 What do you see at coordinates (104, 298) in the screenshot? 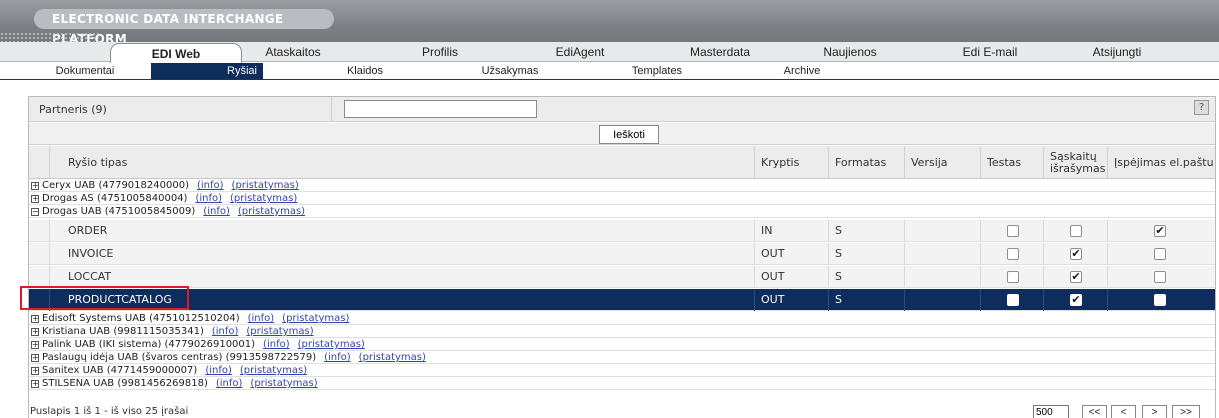
I see `highlight-box` at bounding box center [104, 298].